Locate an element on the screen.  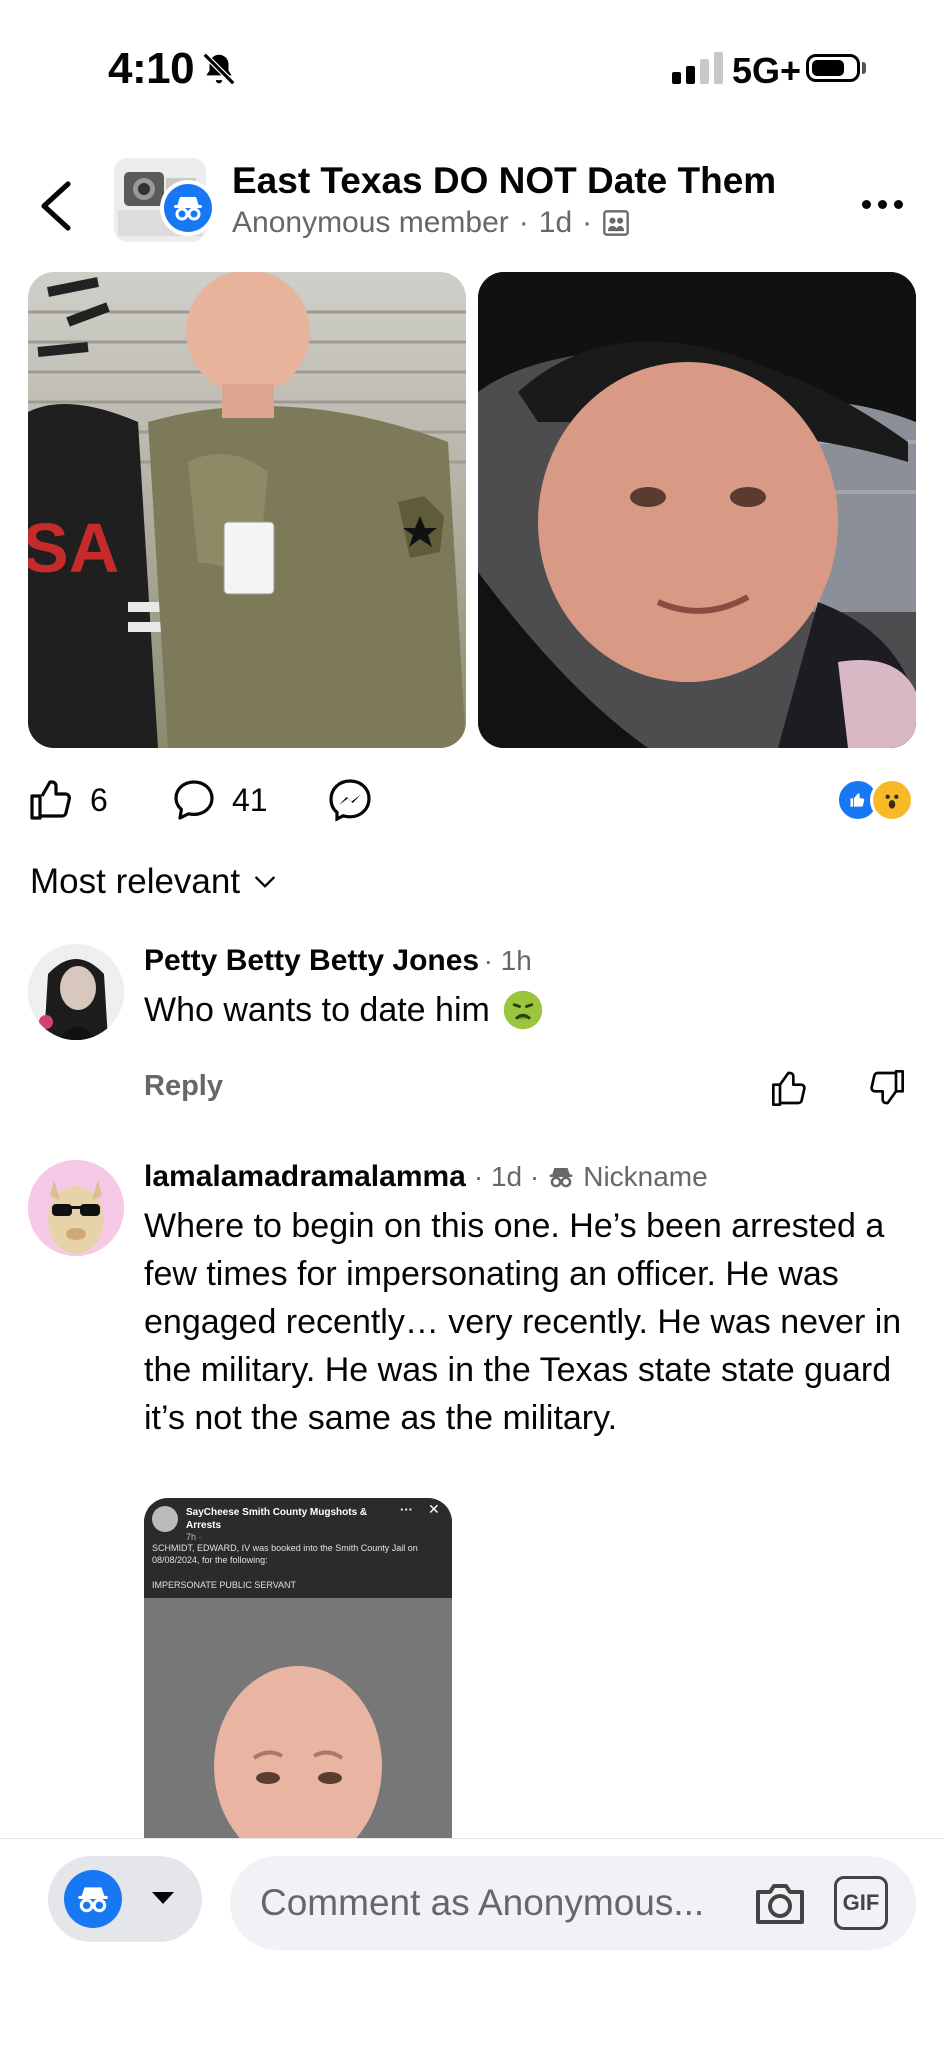
svg-text: SA is located at coordinates (73, 548).